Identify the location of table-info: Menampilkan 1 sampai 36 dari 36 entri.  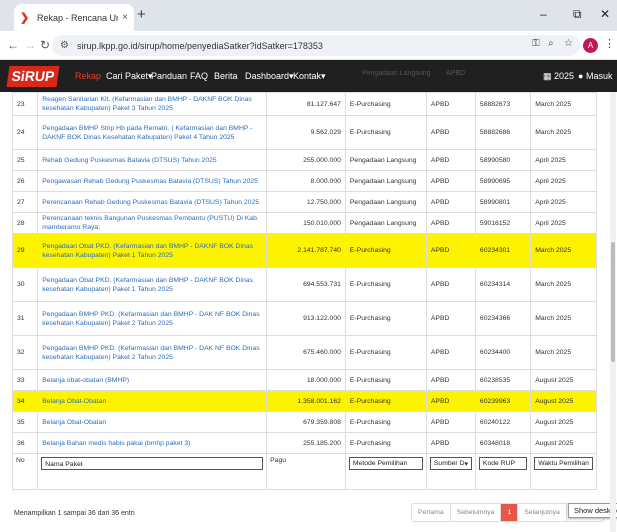
(74, 513).